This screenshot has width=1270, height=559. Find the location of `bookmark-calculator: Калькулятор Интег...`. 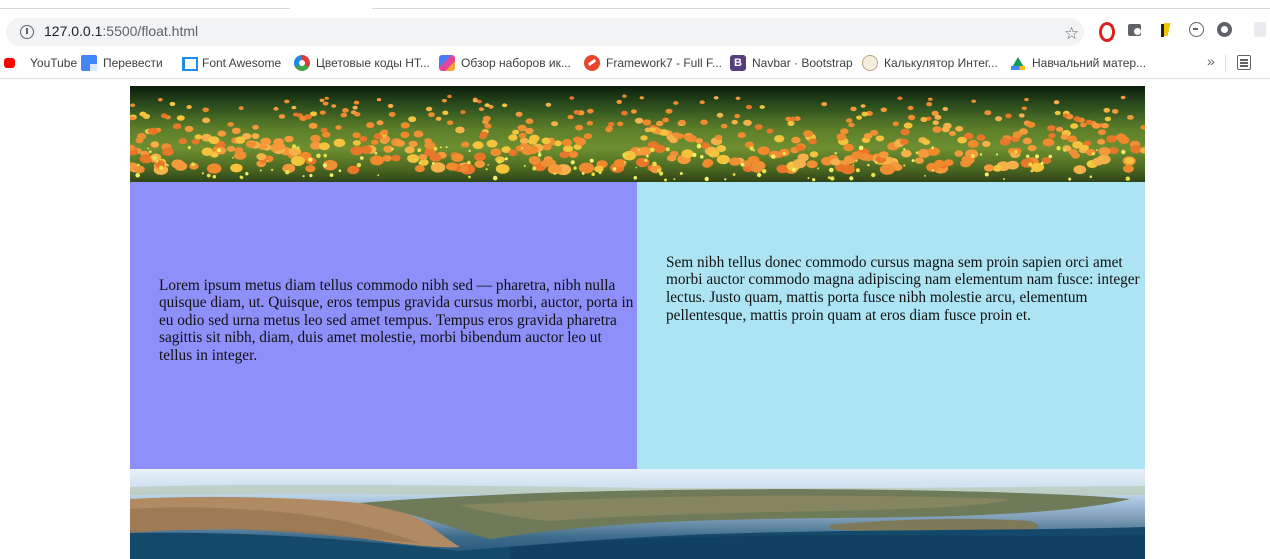

bookmark-calculator: Калькулятор Интег... is located at coordinates (930, 63).